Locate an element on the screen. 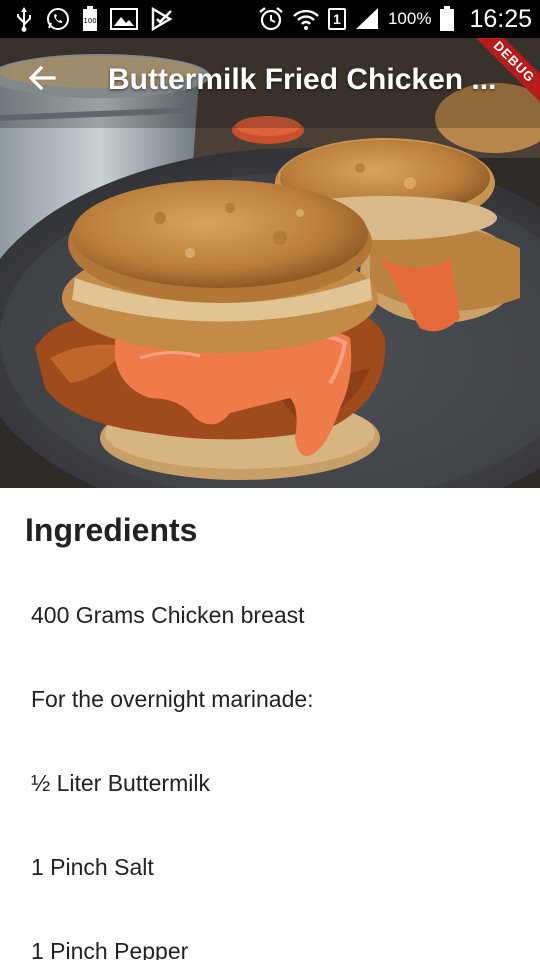  checkmark-icon is located at coordinates (162, 19).